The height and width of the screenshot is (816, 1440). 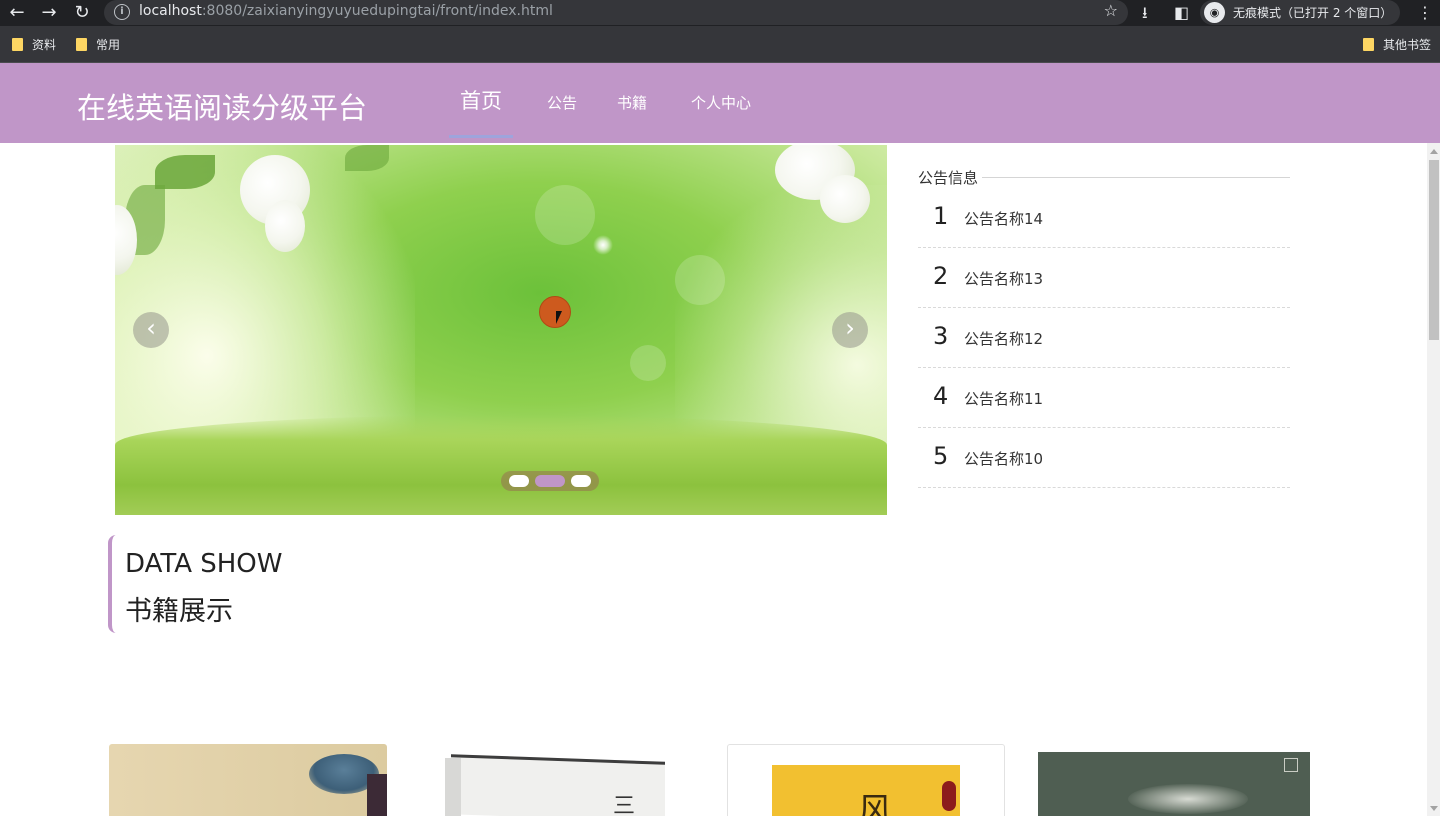 I want to click on nav-profile: 个人中心, so click(x=721, y=103).